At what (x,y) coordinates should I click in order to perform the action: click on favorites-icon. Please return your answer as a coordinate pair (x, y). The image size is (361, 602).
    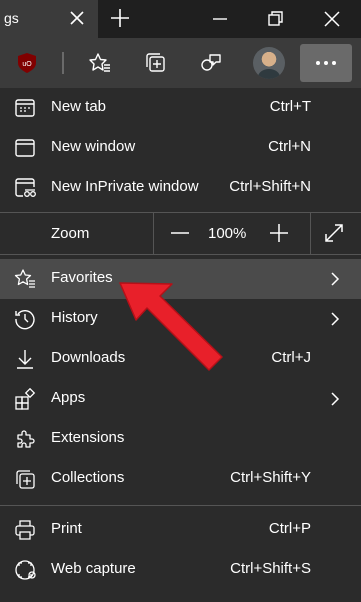
    Looking at the image, I should click on (24, 278).